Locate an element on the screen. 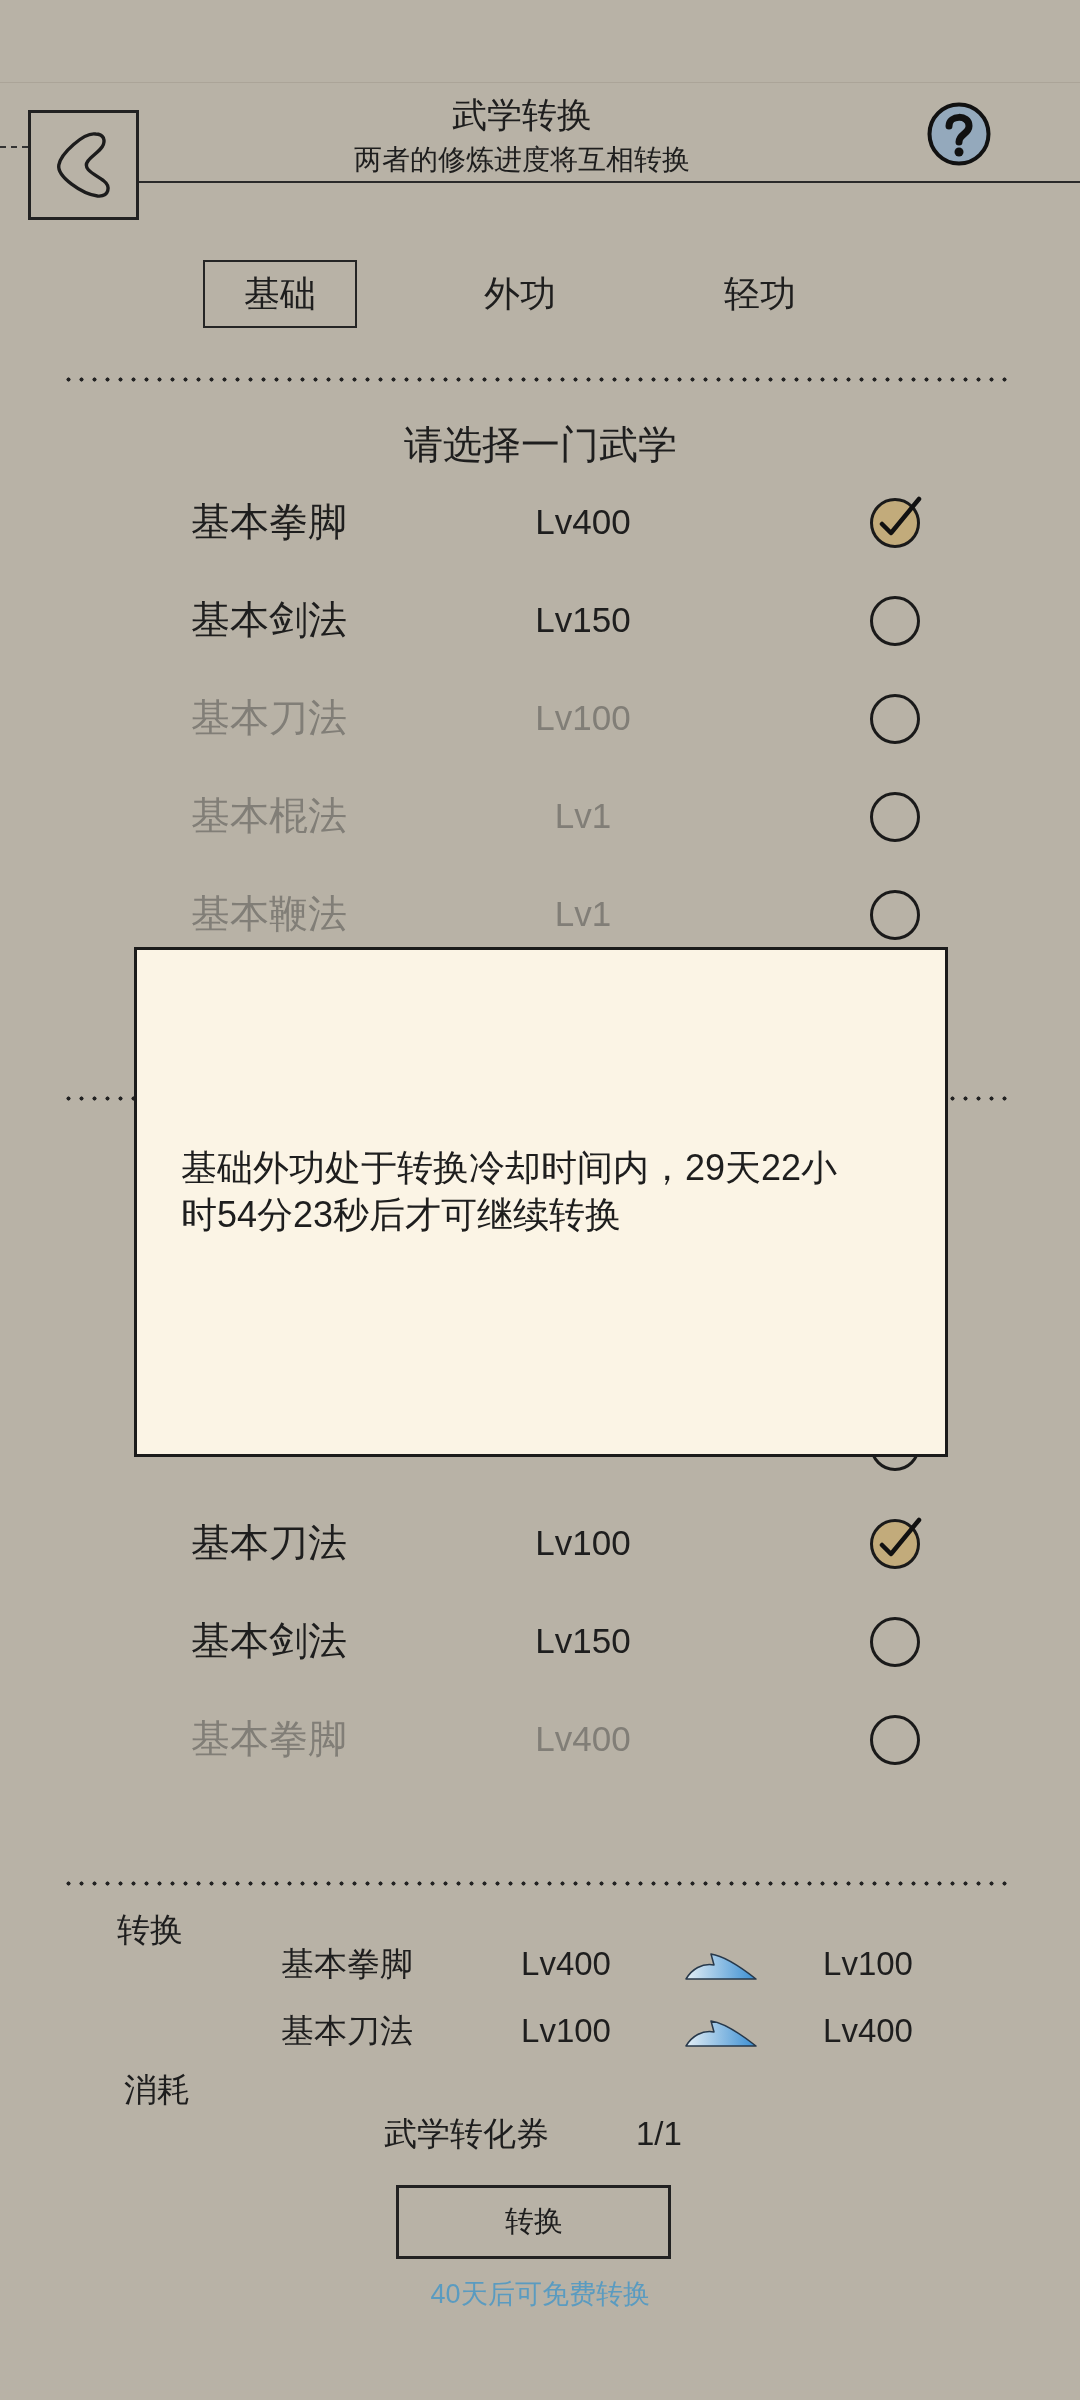 This screenshot has height=2400, width=1080. item-name: 武学转化券 is located at coordinates (466, 2134).